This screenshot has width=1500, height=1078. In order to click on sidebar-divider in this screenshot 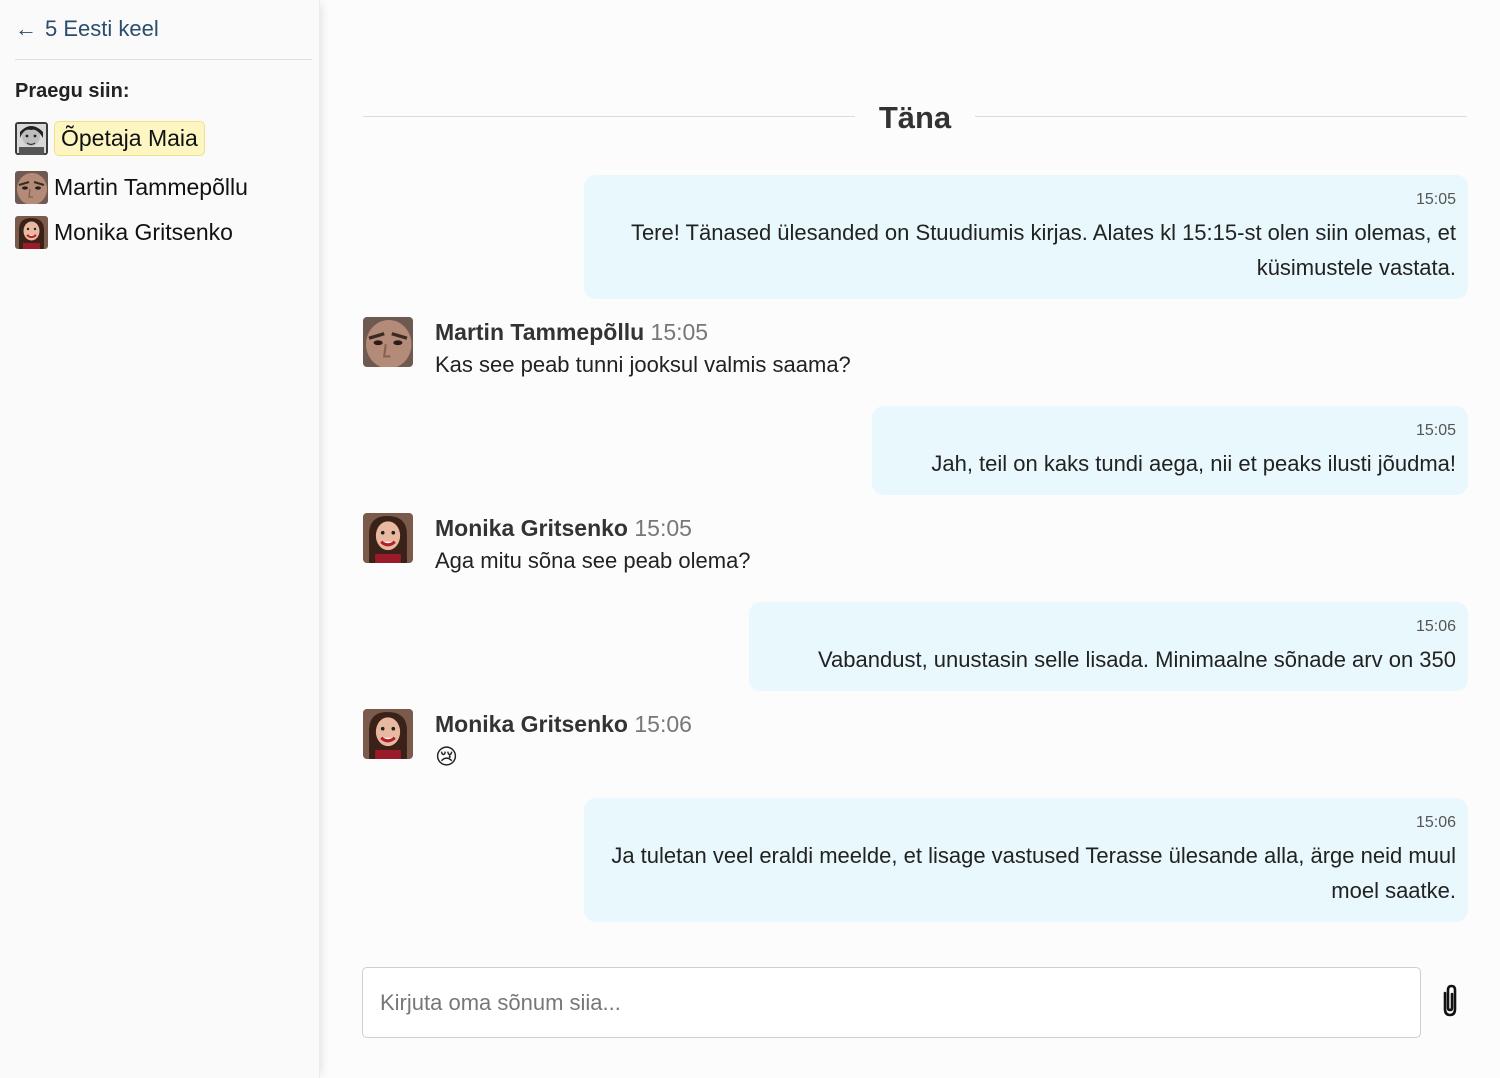, I will do `click(163, 59)`.